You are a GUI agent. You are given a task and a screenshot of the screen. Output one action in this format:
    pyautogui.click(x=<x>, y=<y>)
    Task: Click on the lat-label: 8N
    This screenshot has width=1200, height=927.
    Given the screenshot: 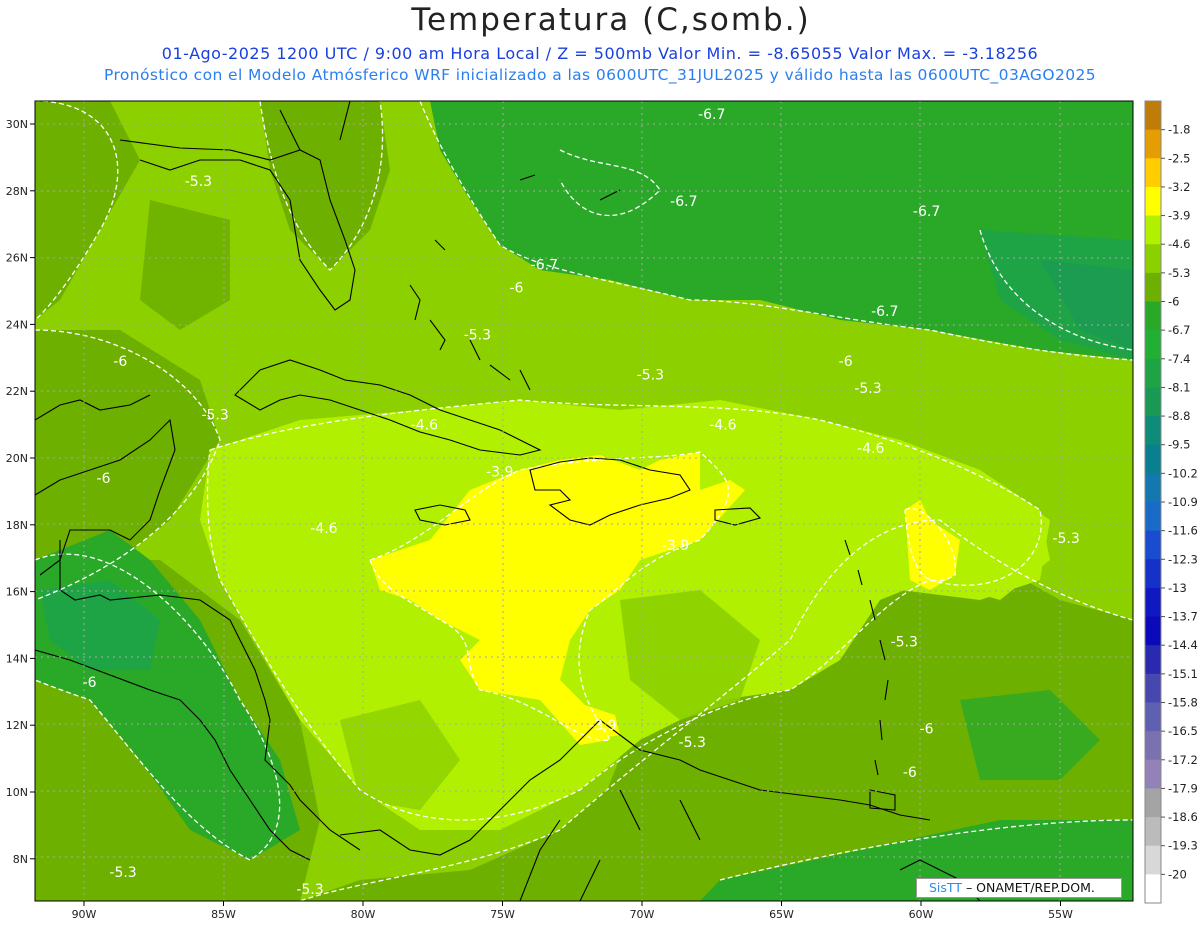 What is the action you would take?
    pyautogui.click(x=20, y=859)
    